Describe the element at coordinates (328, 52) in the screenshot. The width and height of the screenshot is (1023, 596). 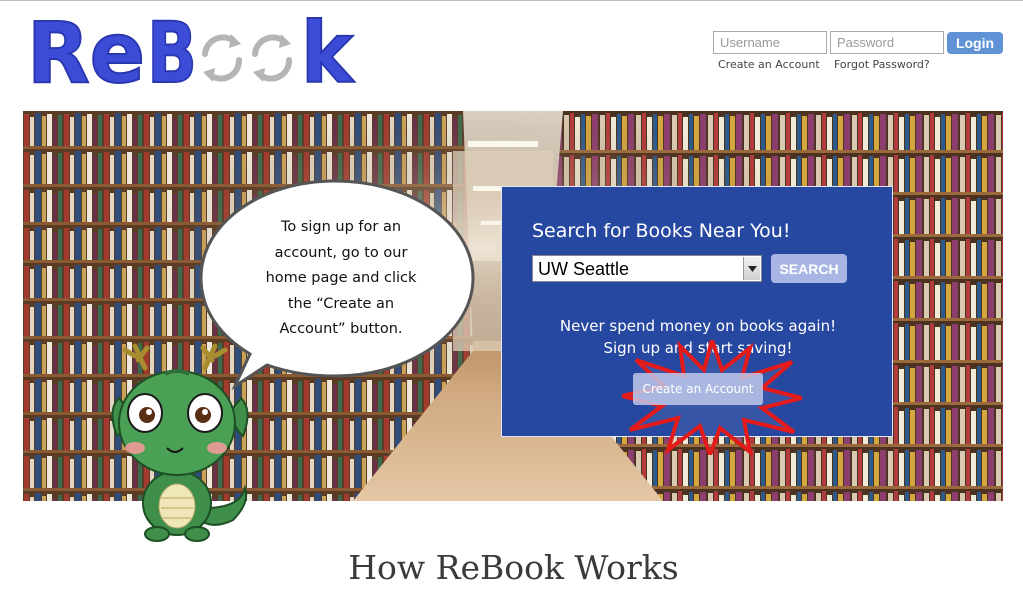
I see `logo-text-k: k` at that location.